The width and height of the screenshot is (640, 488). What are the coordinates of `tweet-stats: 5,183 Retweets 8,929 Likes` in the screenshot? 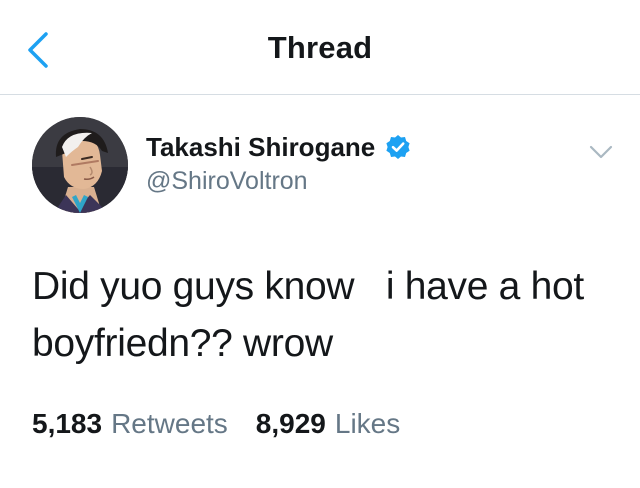 It's located at (230, 424).